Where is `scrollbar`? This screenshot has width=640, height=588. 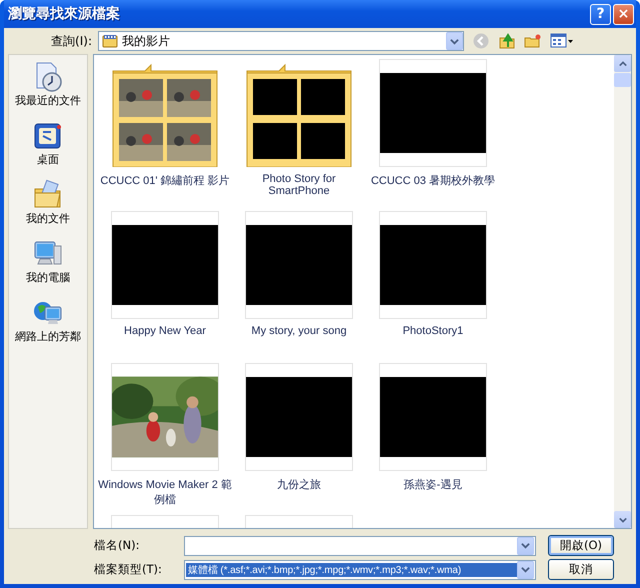 scrollbar is located at coordinates (622, 291).